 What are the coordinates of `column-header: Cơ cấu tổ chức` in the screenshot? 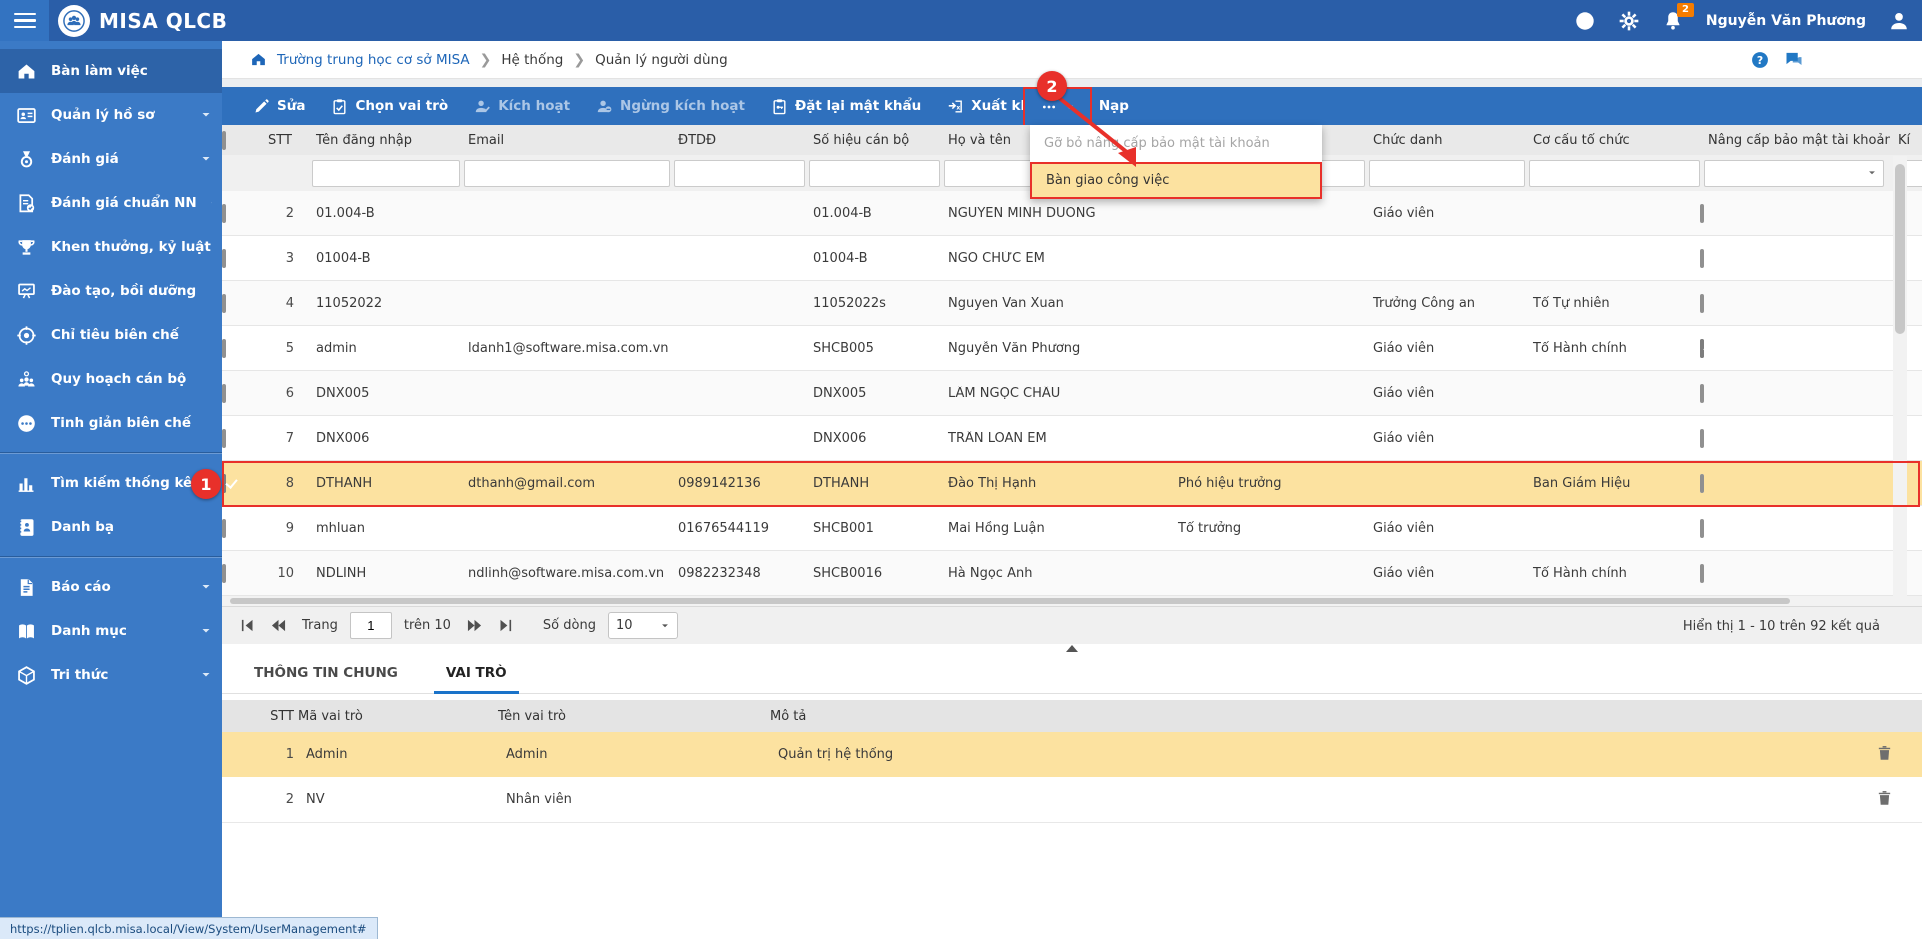 It's located at (1612, 140).